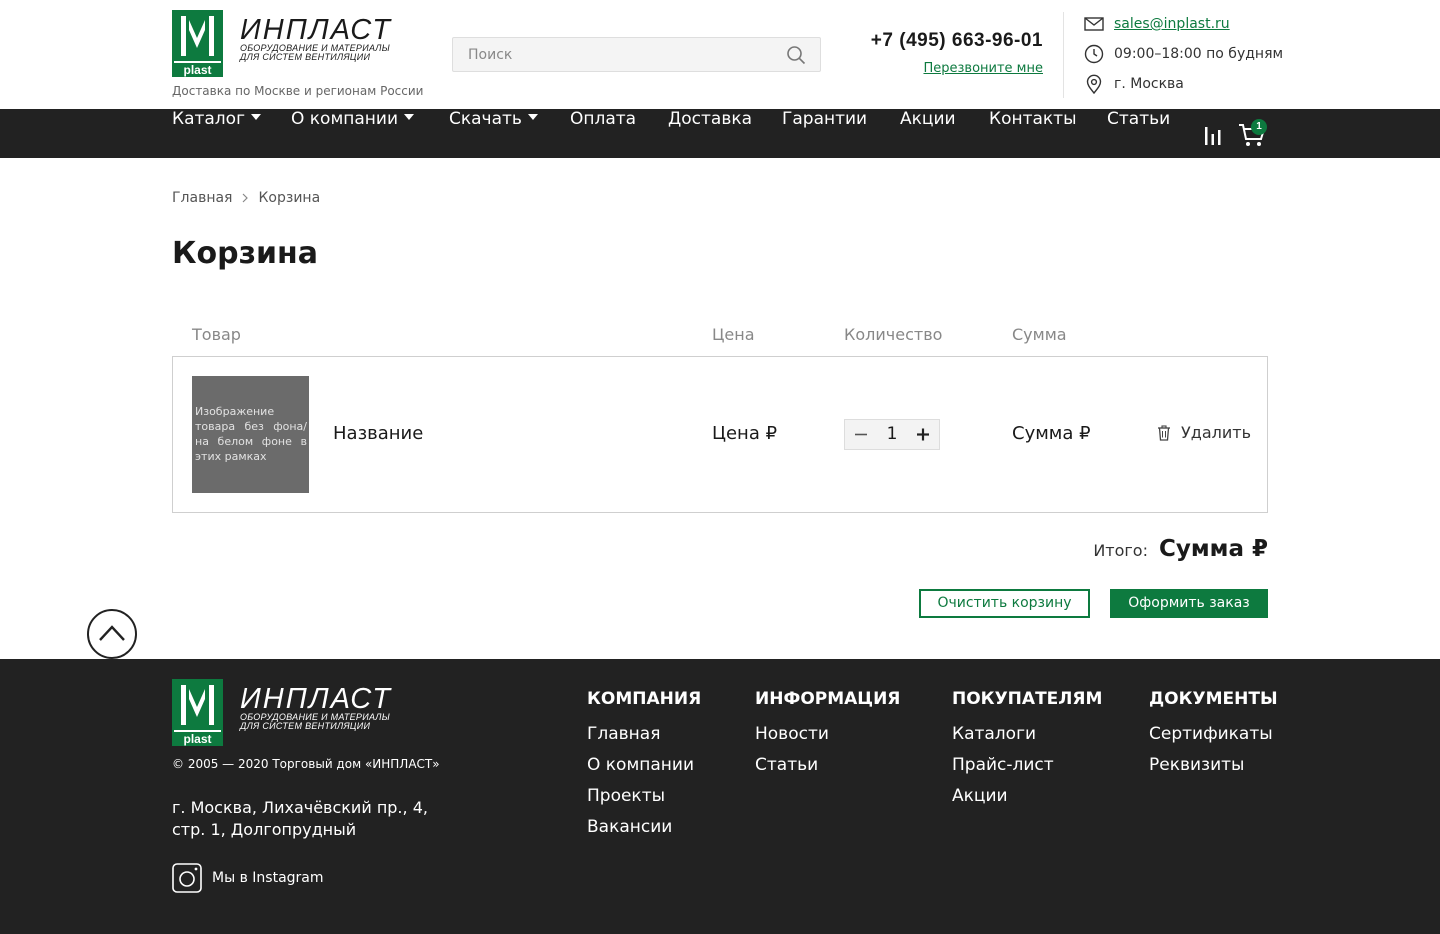  Describe the element at coordinates (1094, 54) in the screenshot. I see `clock-icon` at that location.